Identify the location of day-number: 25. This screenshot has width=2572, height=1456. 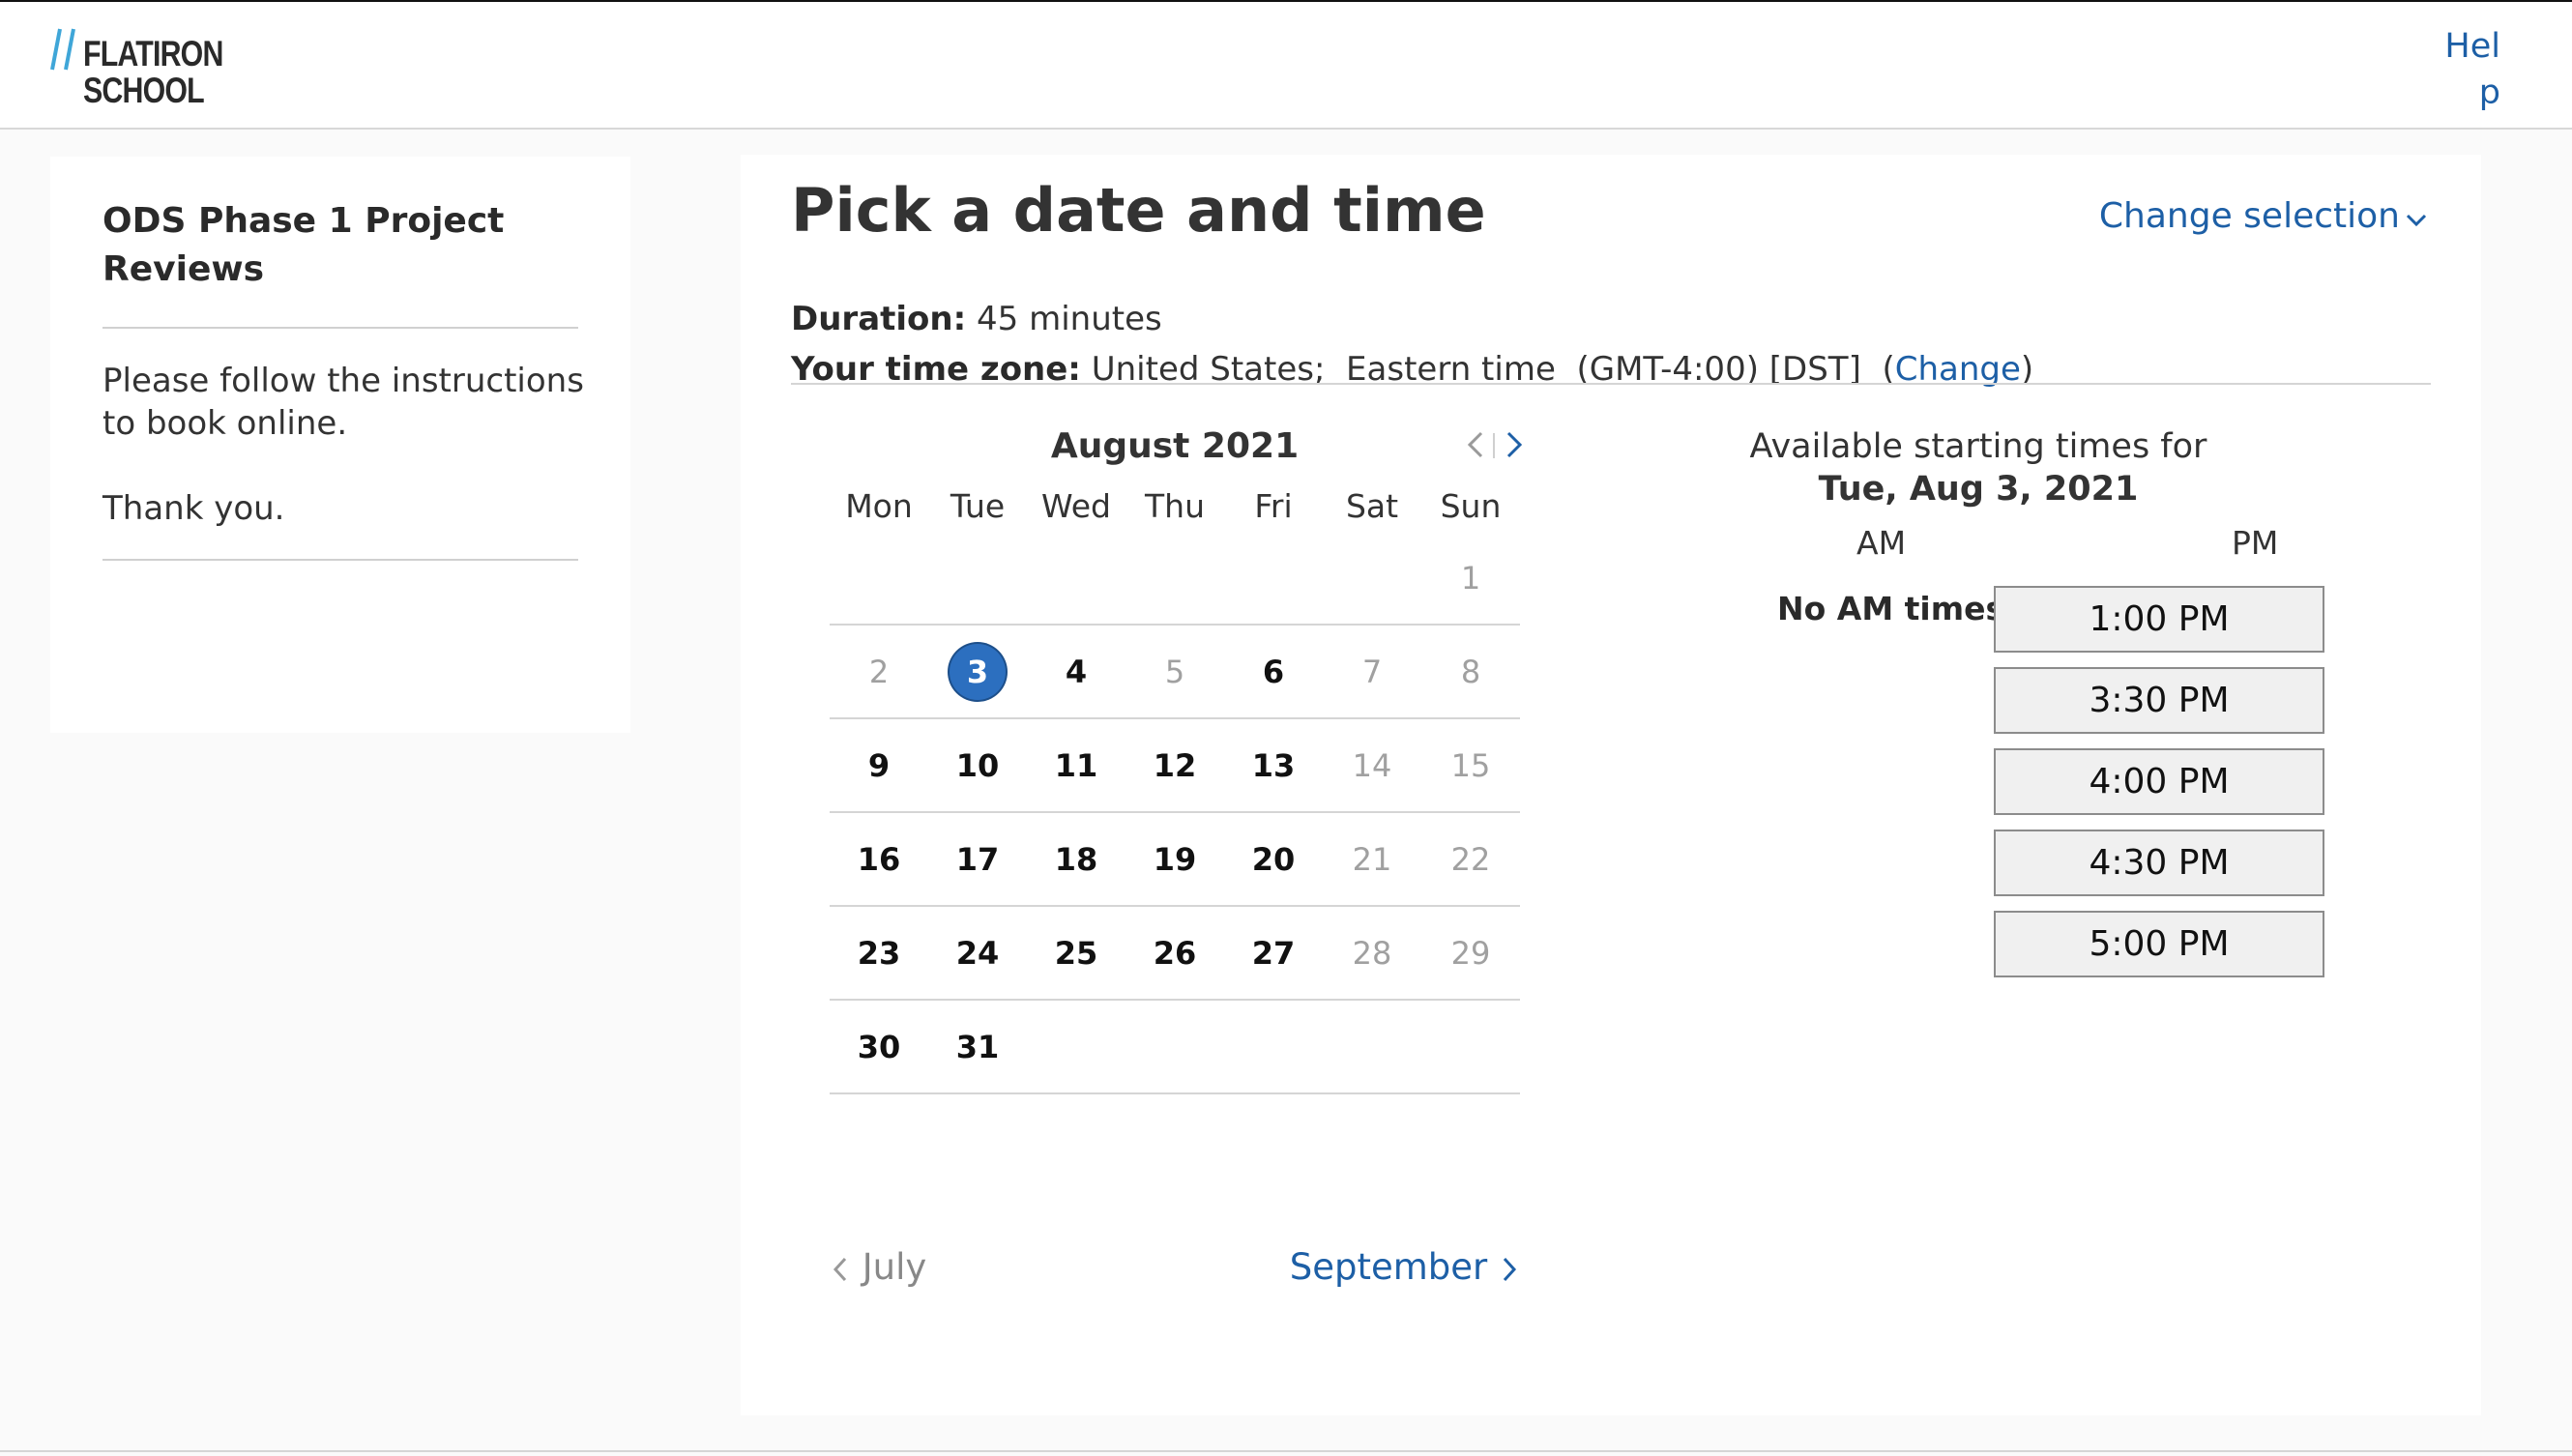
(1076, 953).